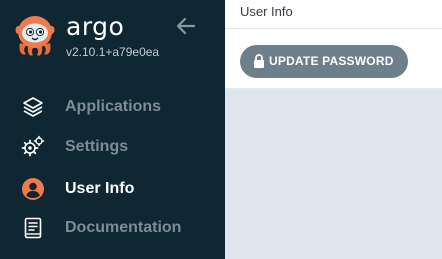 This screenshot has height=259, width=442. Describe the element at coordinates (186, 26) in the screenshot. I see `arrow-left-icon` at that location.